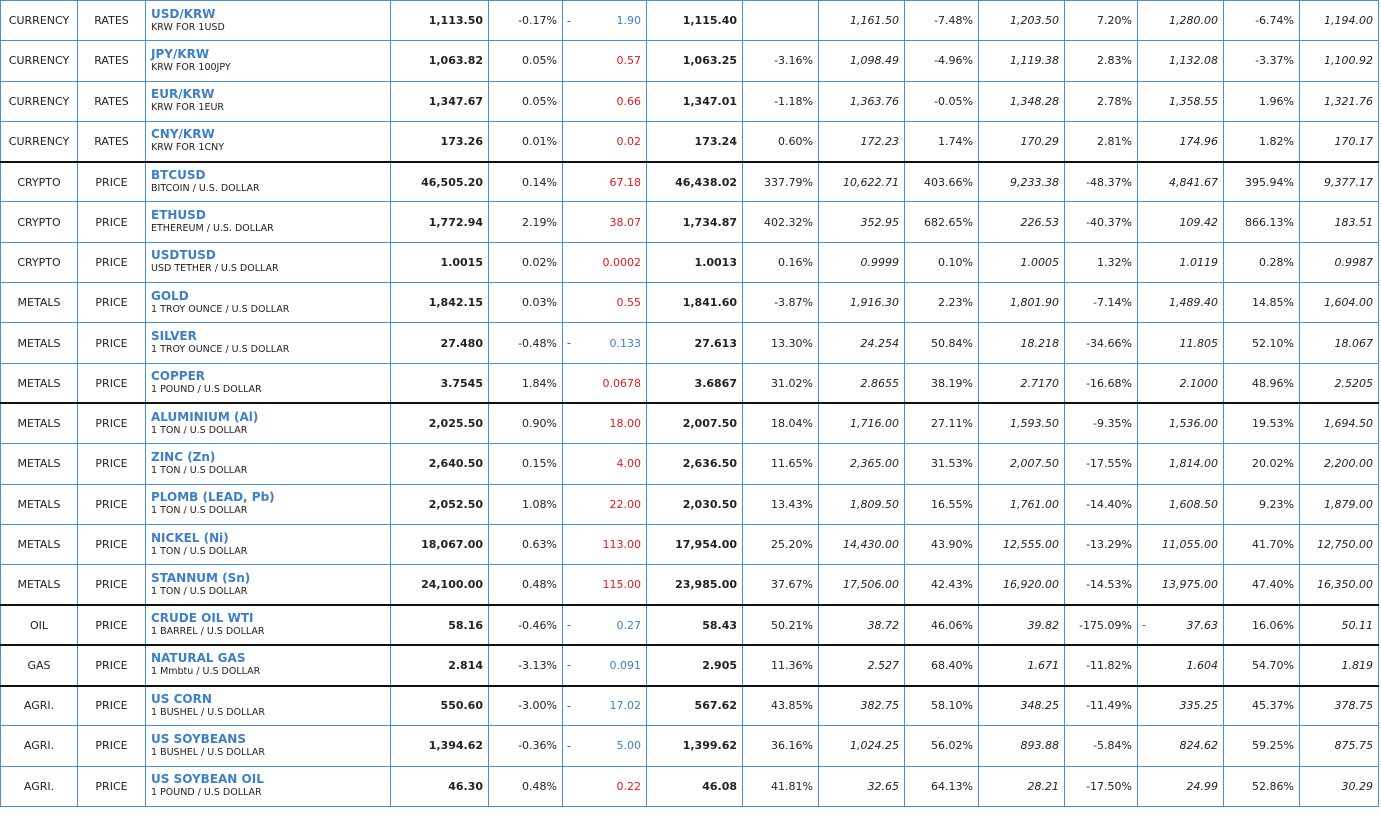 This screenshot has width=1381, height=832. Describe the element at coordinates (1190, 544) in the screenshot. I see `period3-value: 11,055.00` at that location.